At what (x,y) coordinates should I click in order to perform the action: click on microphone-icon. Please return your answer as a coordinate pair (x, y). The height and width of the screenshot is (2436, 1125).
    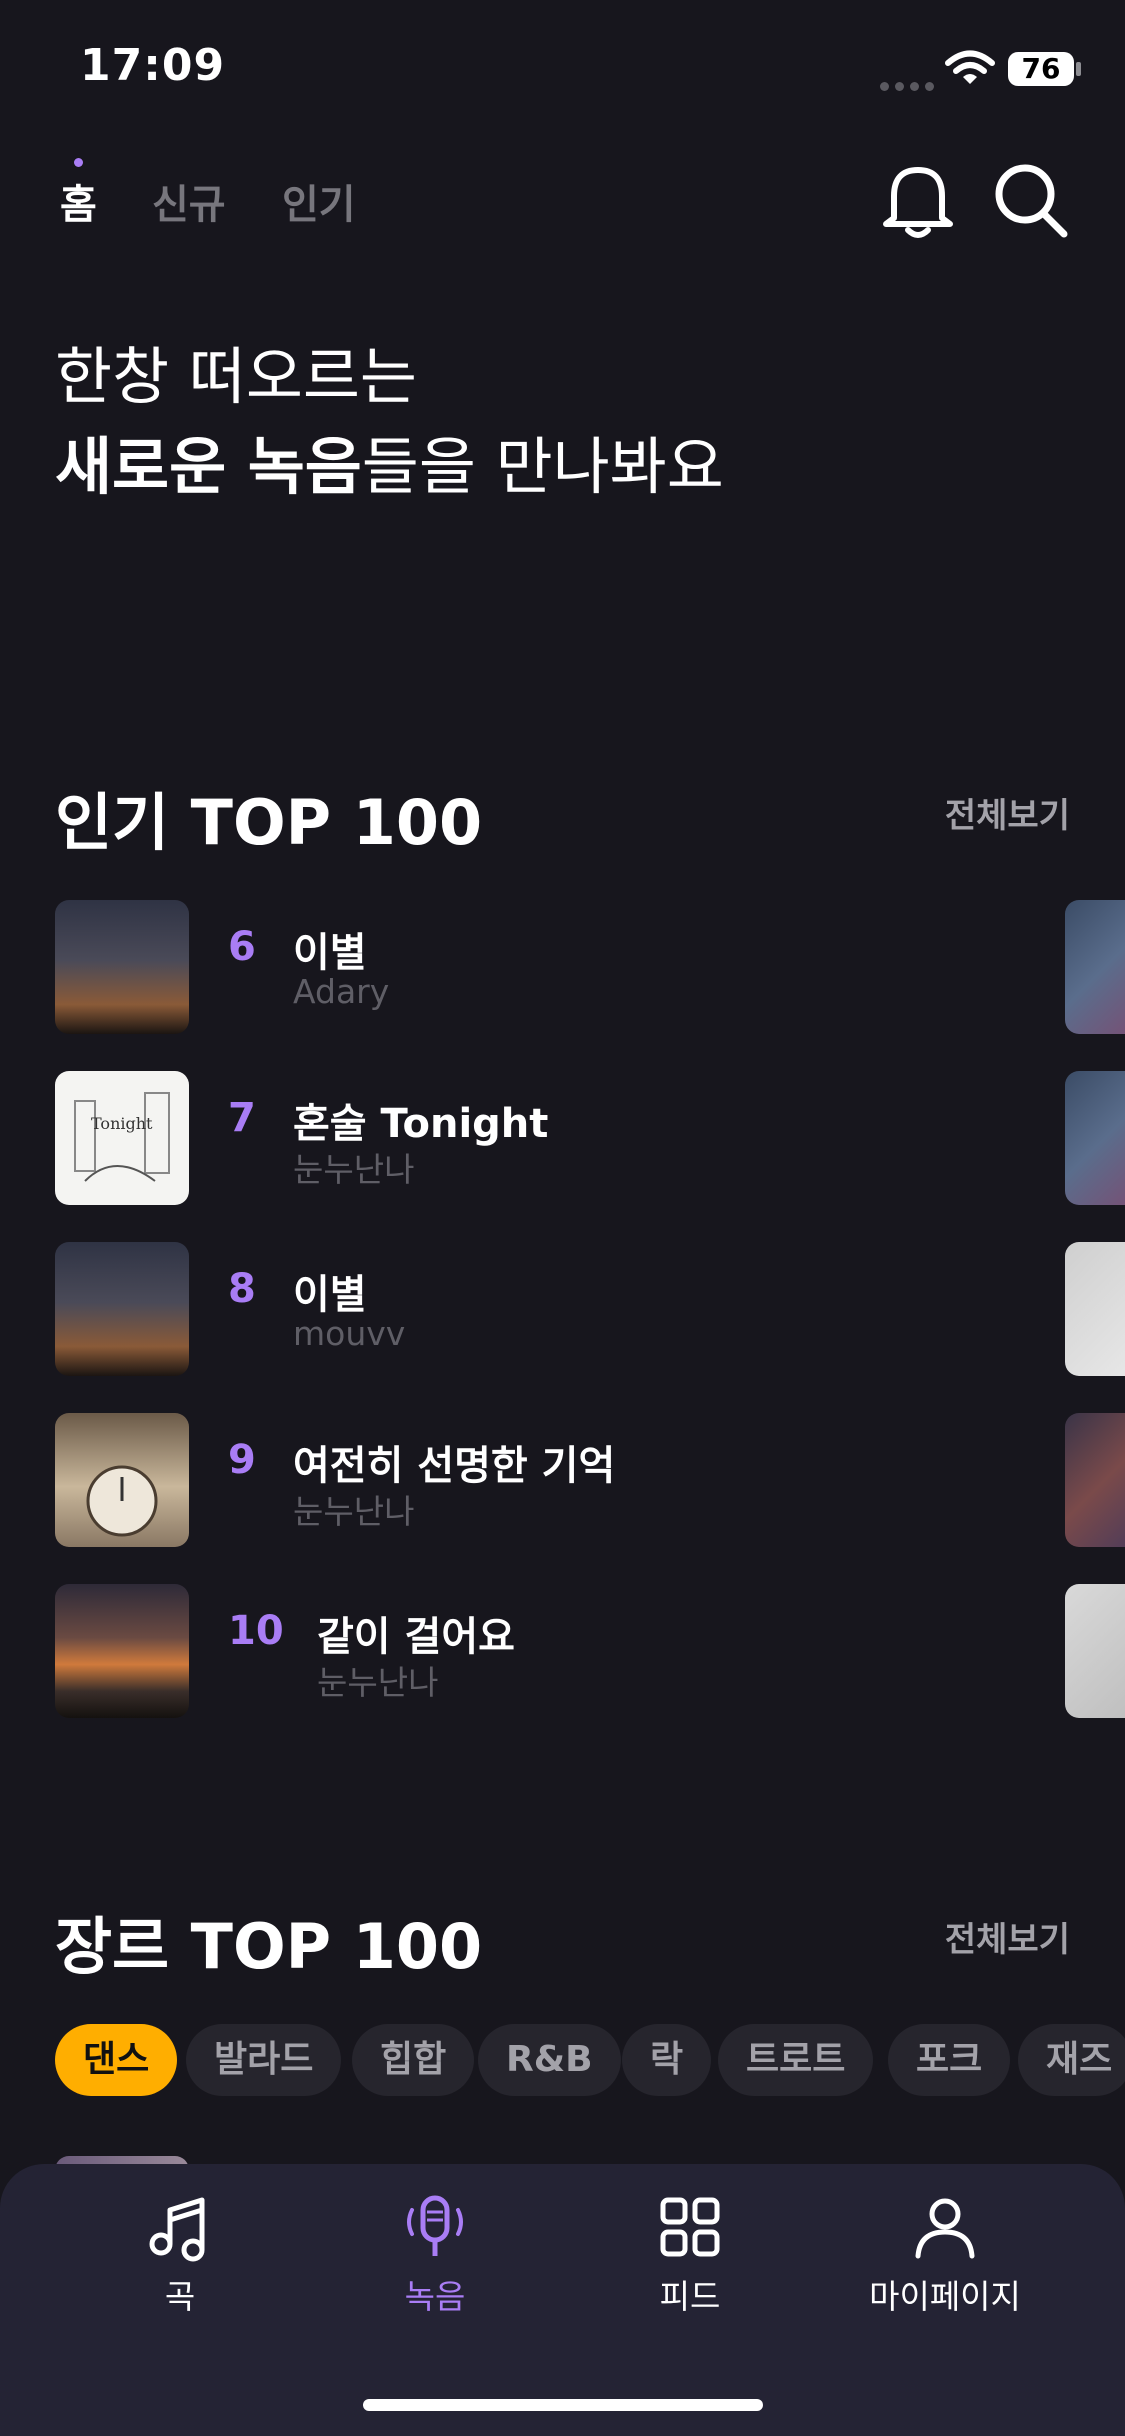
    Looking at the image, I should click on (435, 2225).